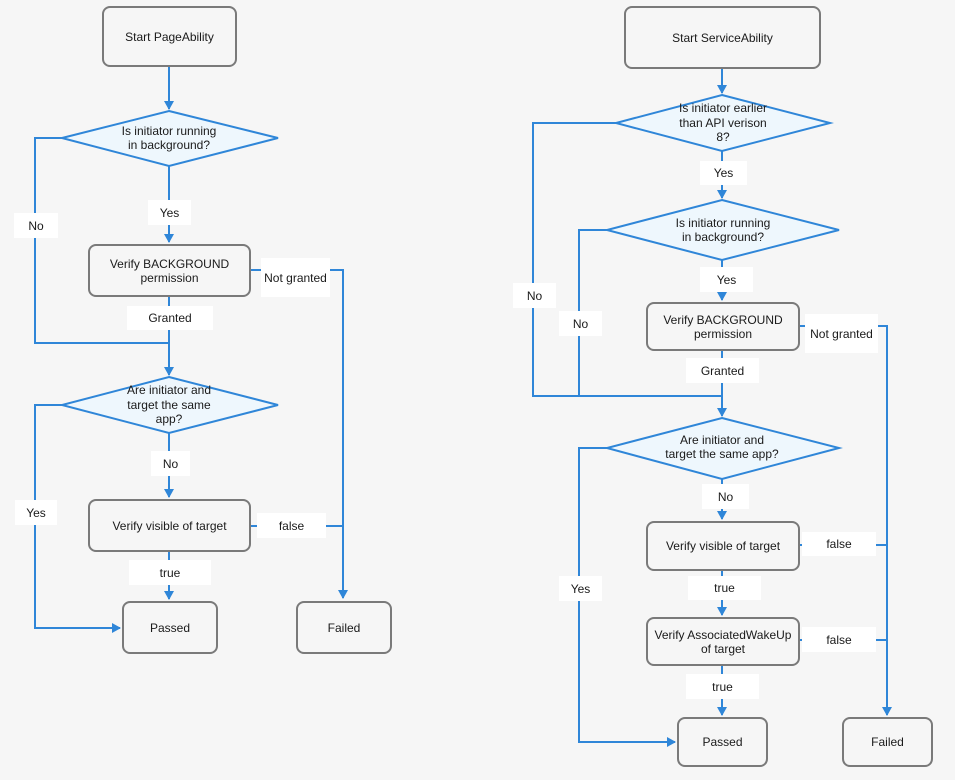 The width and height of the screenshot is (955, 780). I want to click on decision-text-right-2: Are initiator and target the same app?, so click(722, 447).